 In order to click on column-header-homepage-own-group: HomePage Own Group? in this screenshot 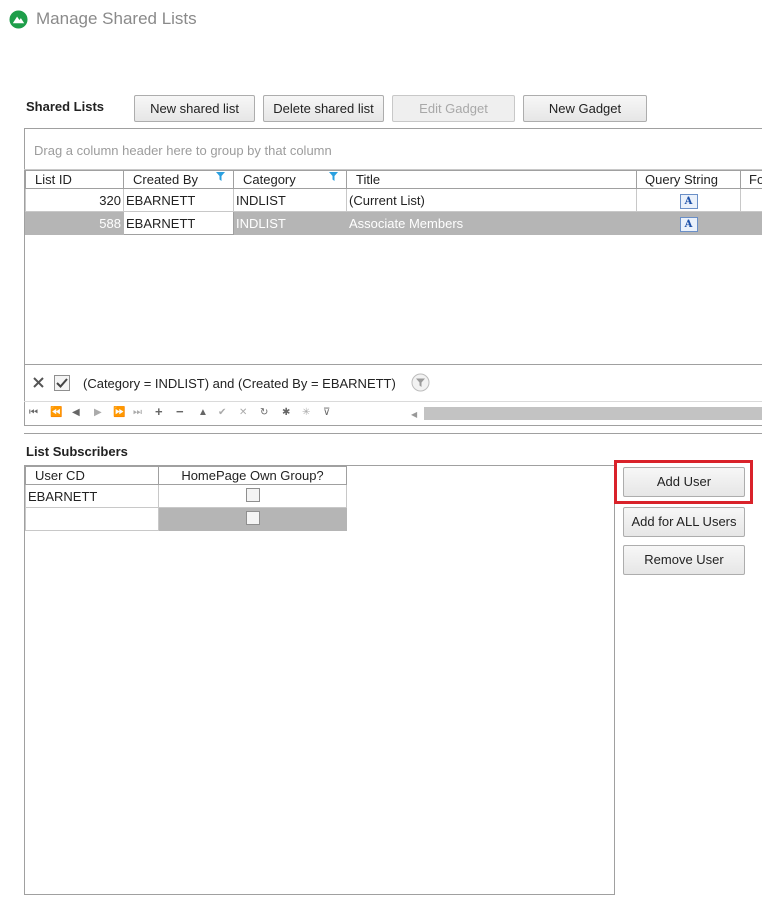, I will do `click(252, 475)`.